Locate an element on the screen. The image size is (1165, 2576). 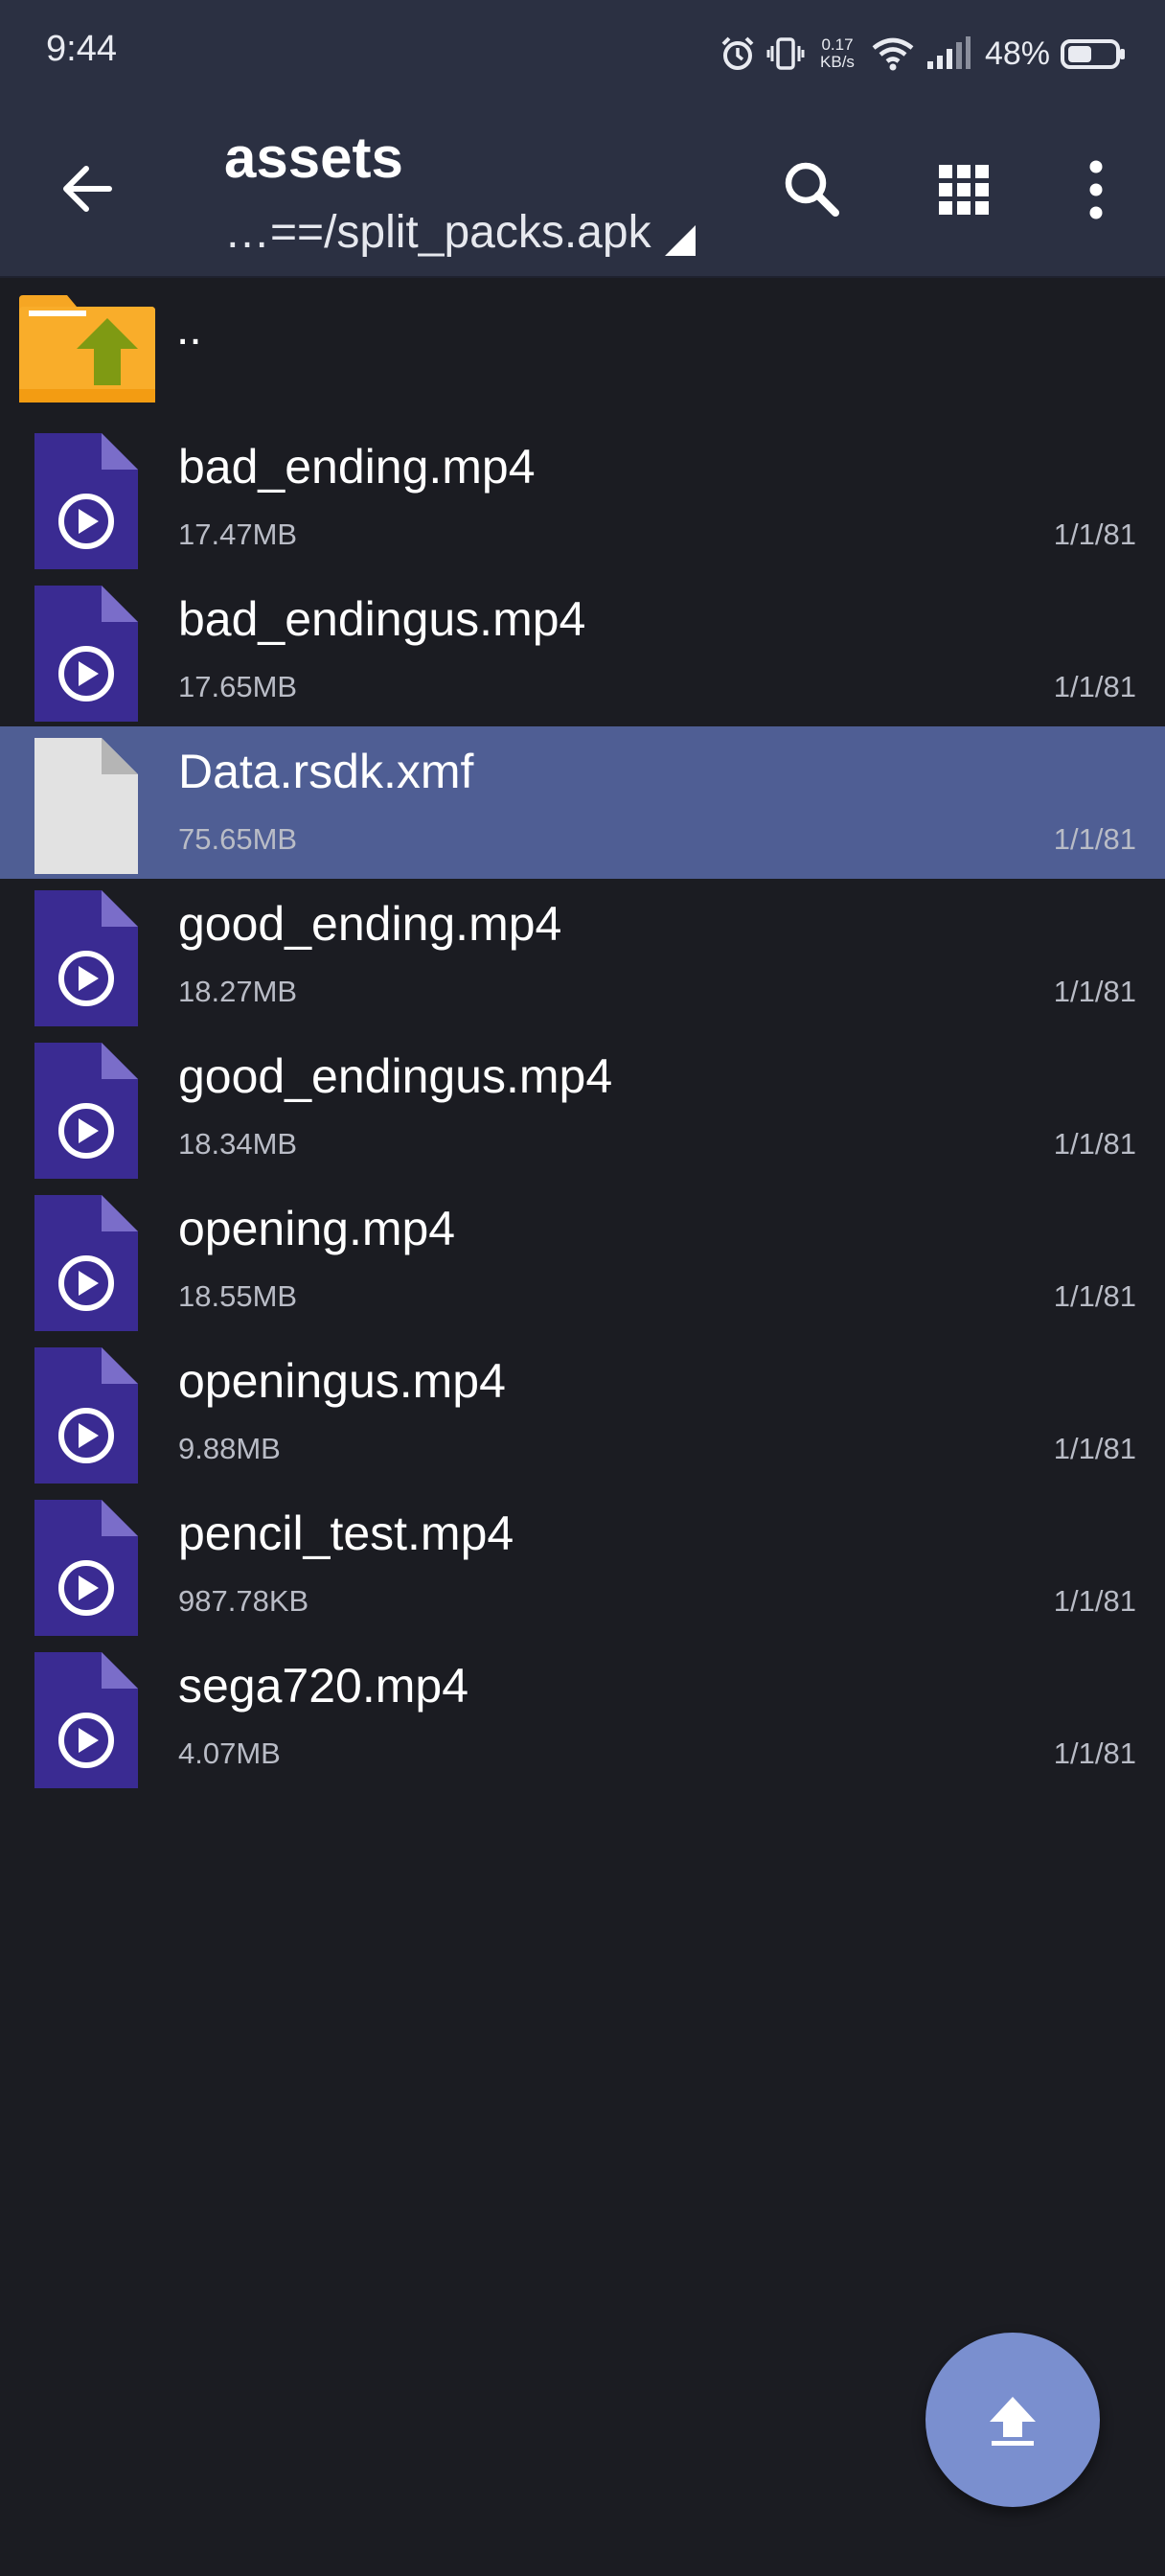
file-size: 18.34MB is located at coordinates (238, 1144).